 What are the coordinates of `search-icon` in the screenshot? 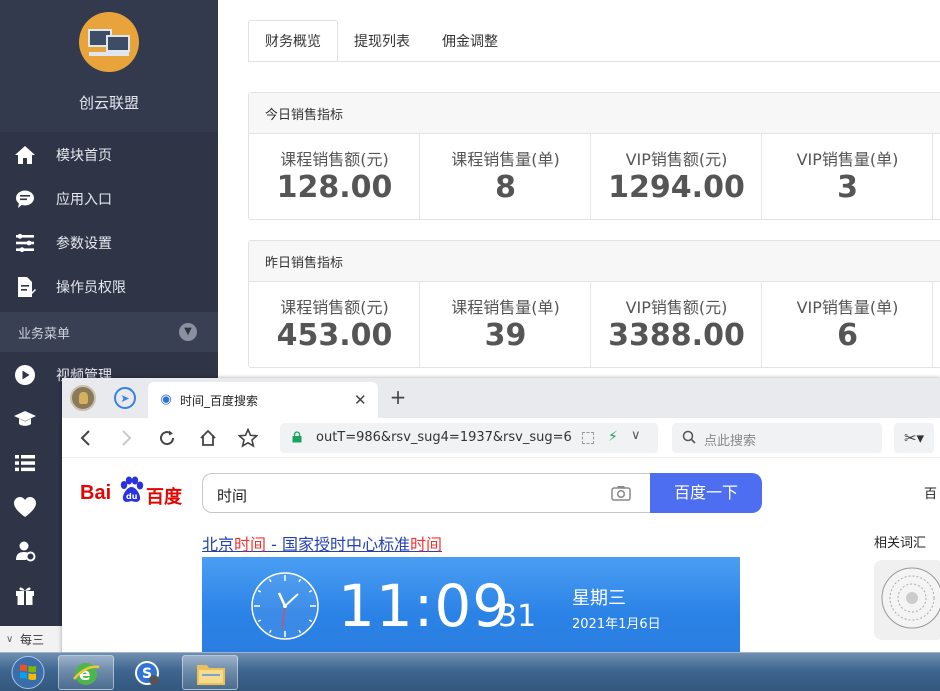 It's located at (689, 437).